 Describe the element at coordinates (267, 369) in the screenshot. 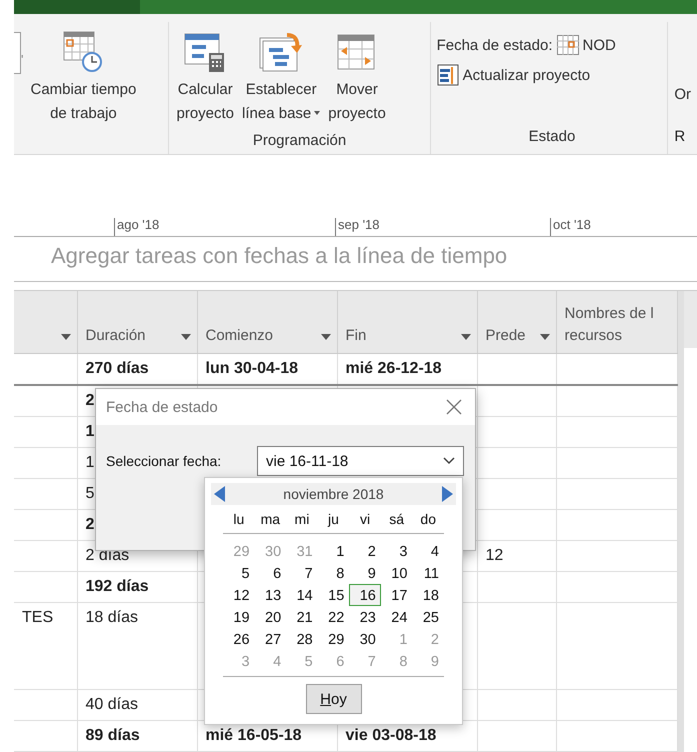

I see `table-cell: lun 30-04-18` at that location.